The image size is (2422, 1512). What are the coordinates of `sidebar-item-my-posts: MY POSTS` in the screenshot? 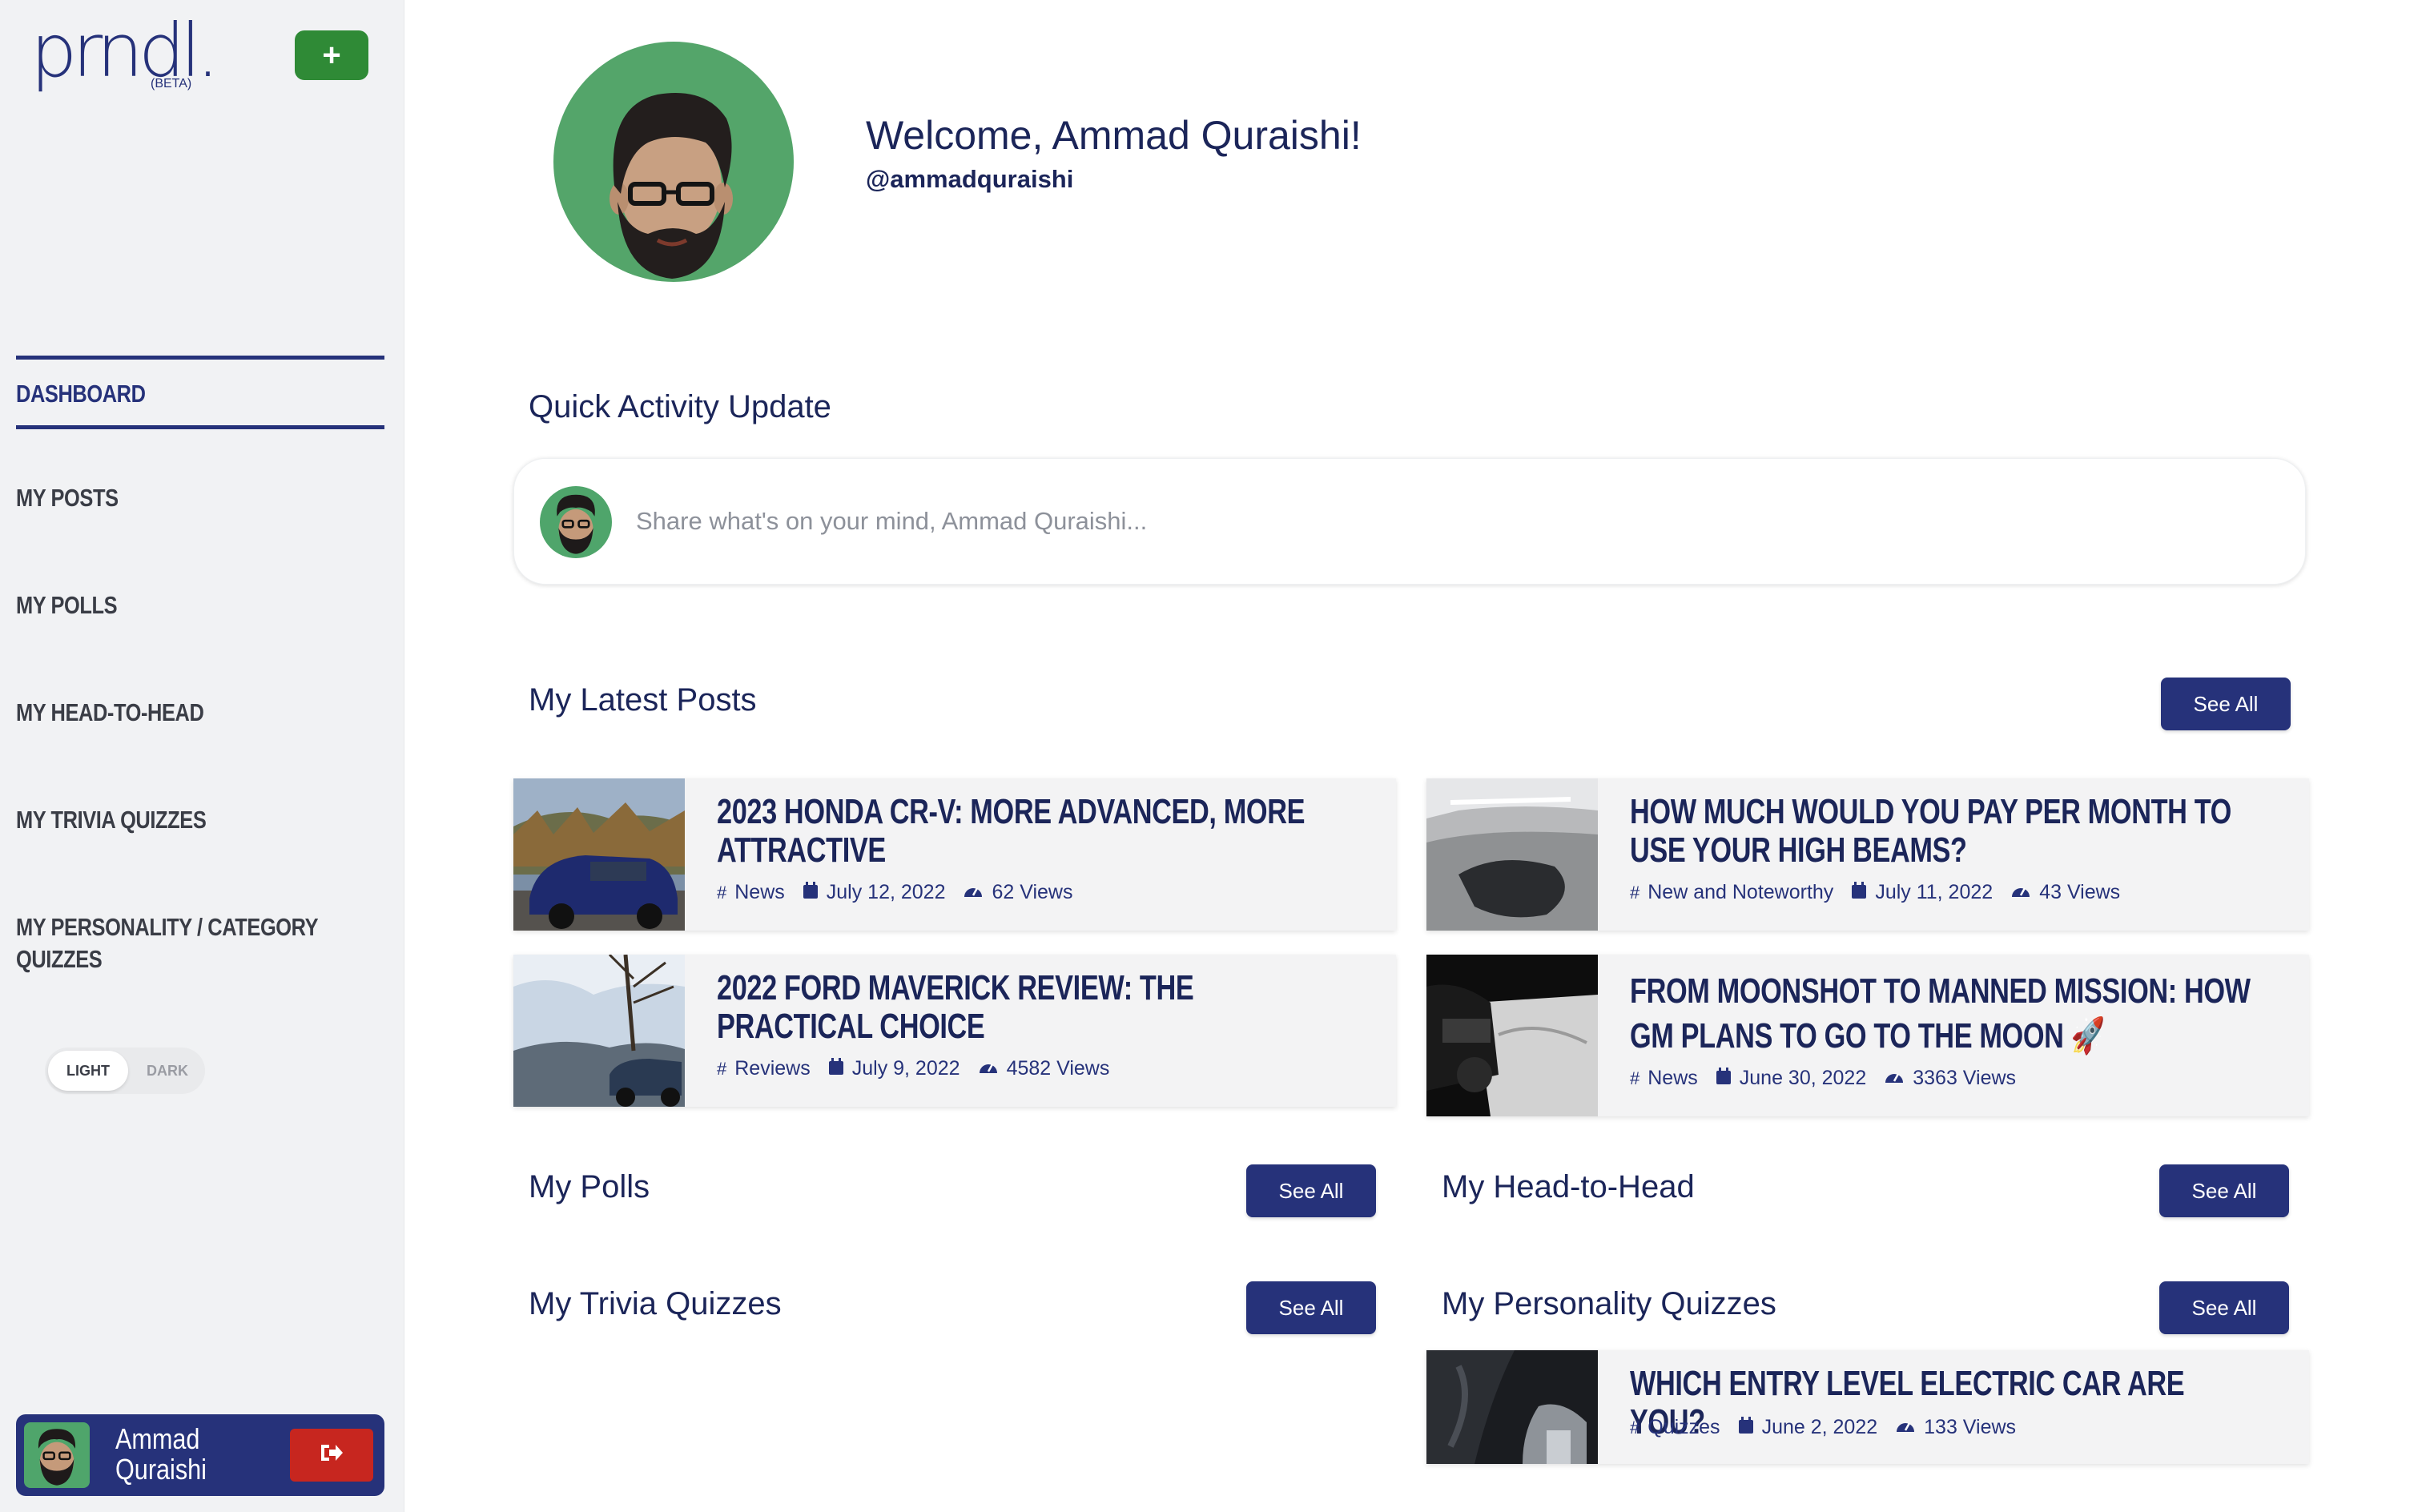 It's located at (167, 498).